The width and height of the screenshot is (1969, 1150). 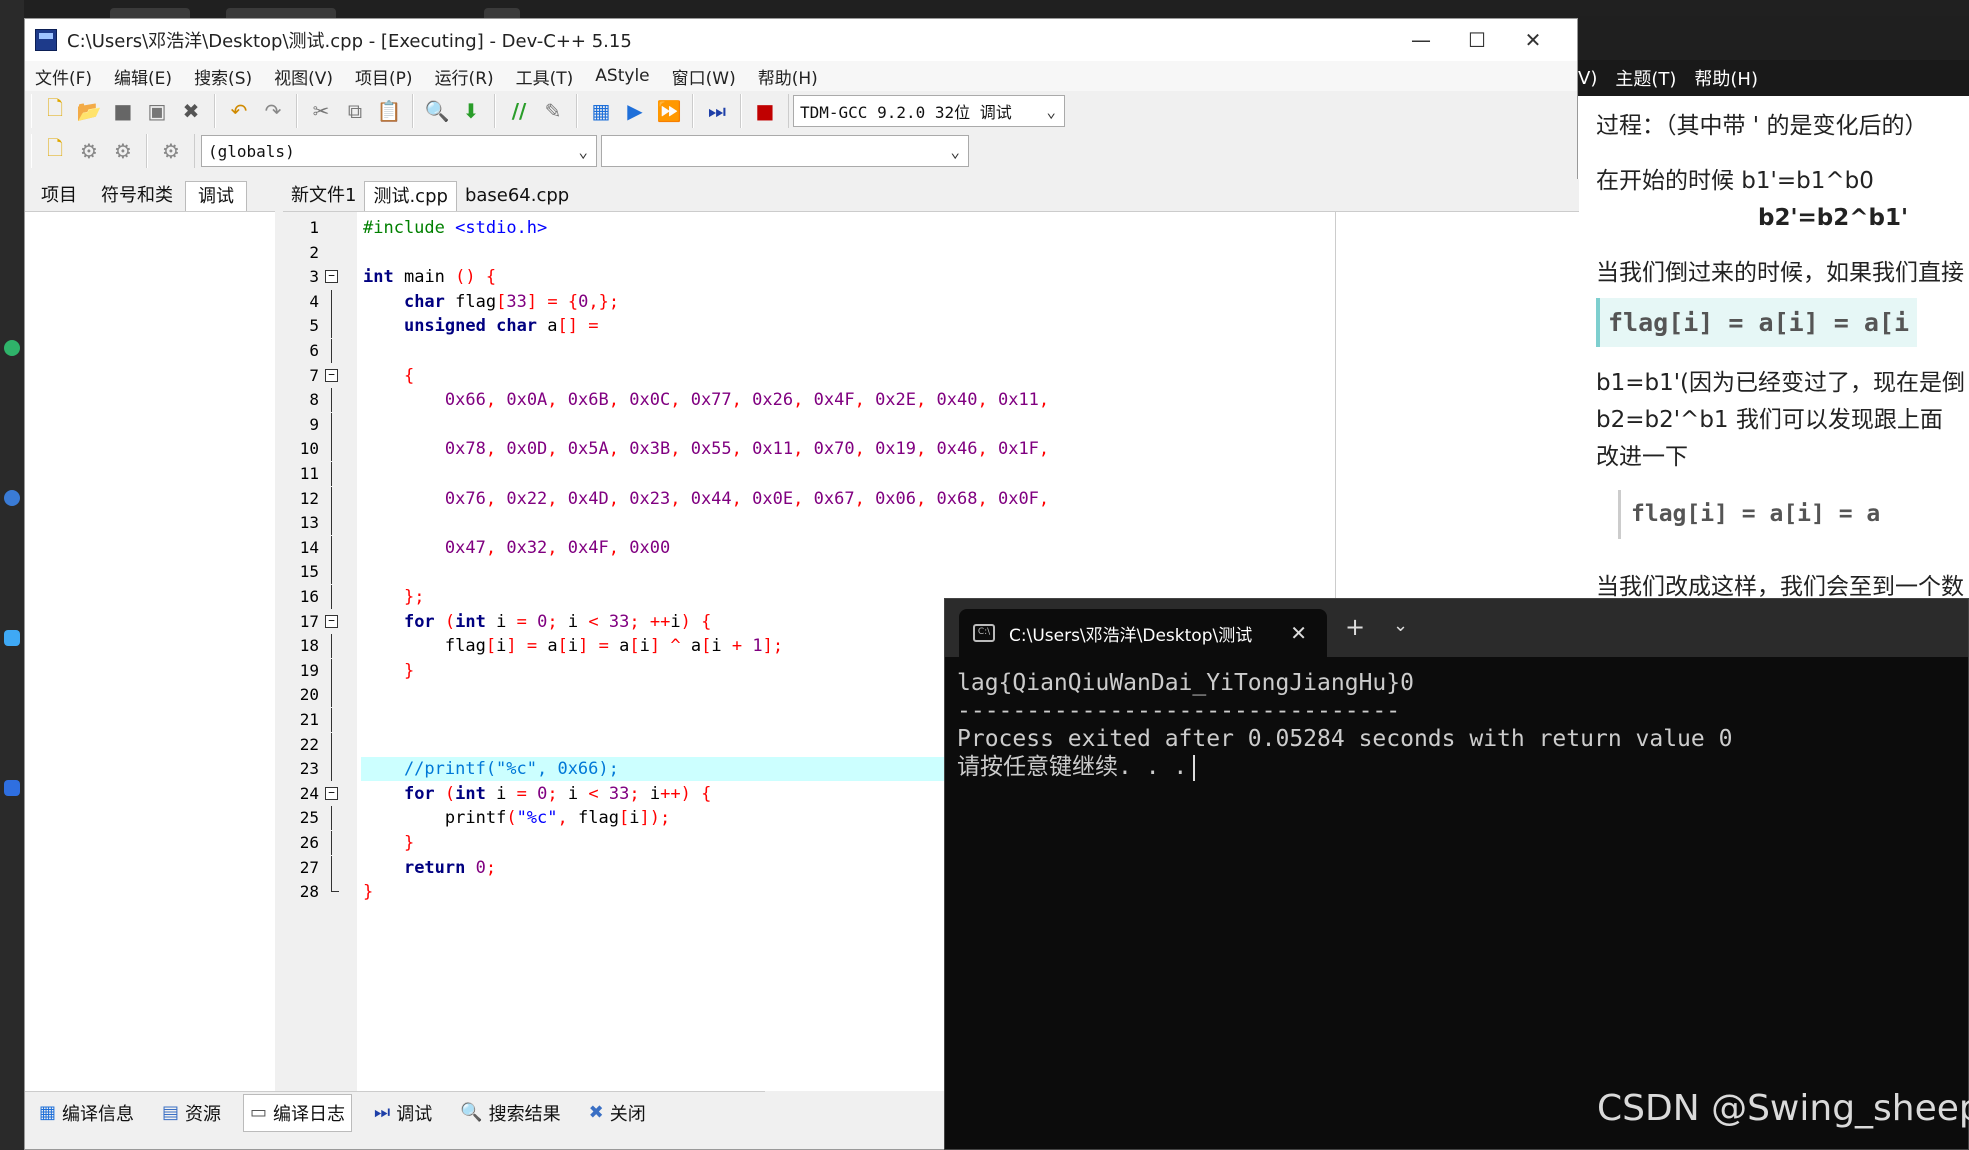 What do you see at coordinates (430, 277) in the screenshot?
I see `code-text: int main () {` at bounding box center [430, 277].